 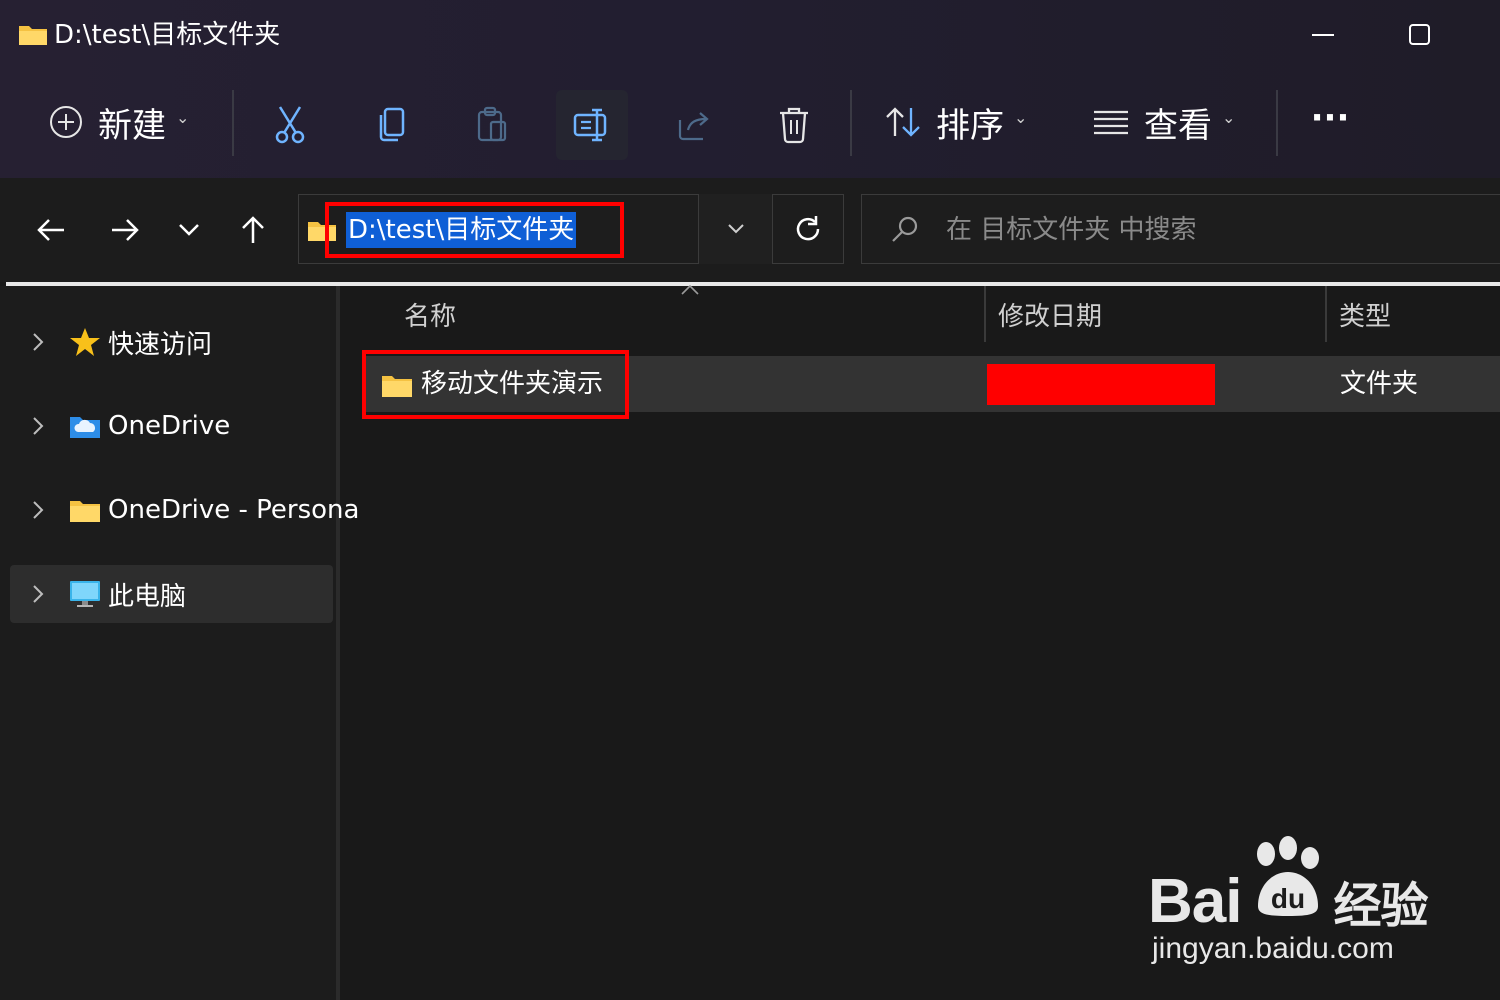 I want to click on new-label: 新建, so click(x=132, y=125).